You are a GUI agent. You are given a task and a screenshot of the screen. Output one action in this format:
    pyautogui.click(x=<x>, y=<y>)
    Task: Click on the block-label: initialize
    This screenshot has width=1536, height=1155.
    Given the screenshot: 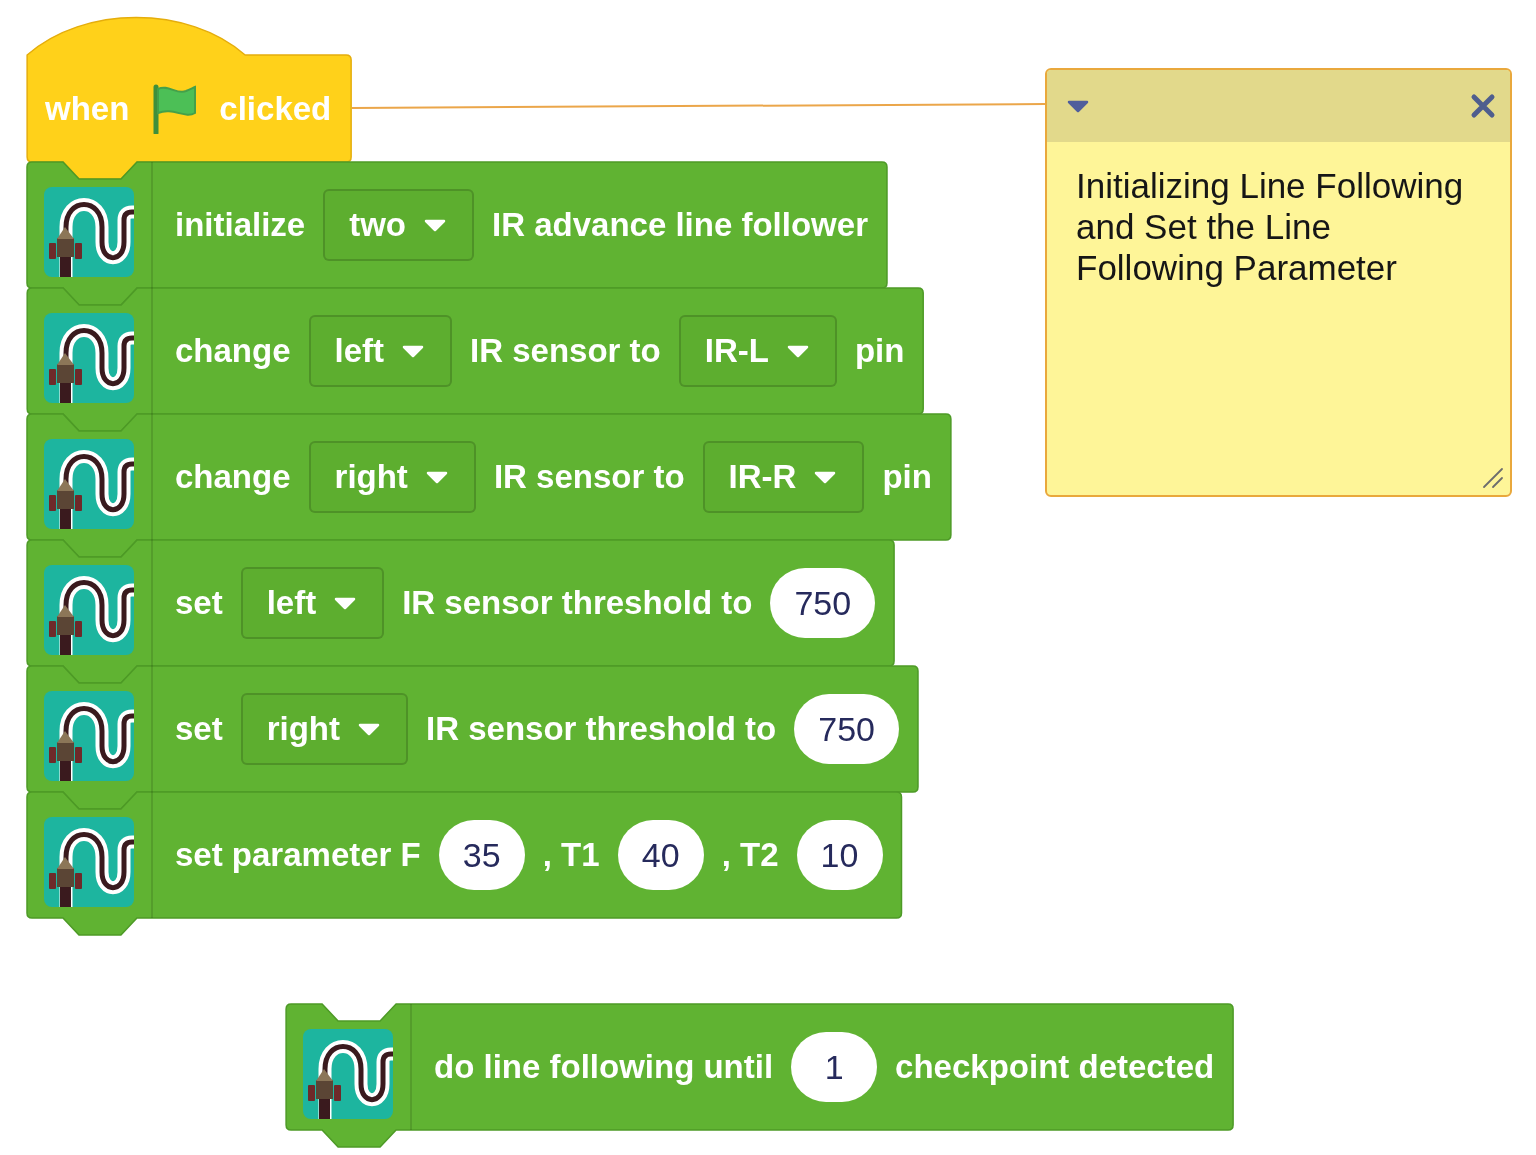 What is the action you would take?
    pyautogui.click(x=240, y=225)
    